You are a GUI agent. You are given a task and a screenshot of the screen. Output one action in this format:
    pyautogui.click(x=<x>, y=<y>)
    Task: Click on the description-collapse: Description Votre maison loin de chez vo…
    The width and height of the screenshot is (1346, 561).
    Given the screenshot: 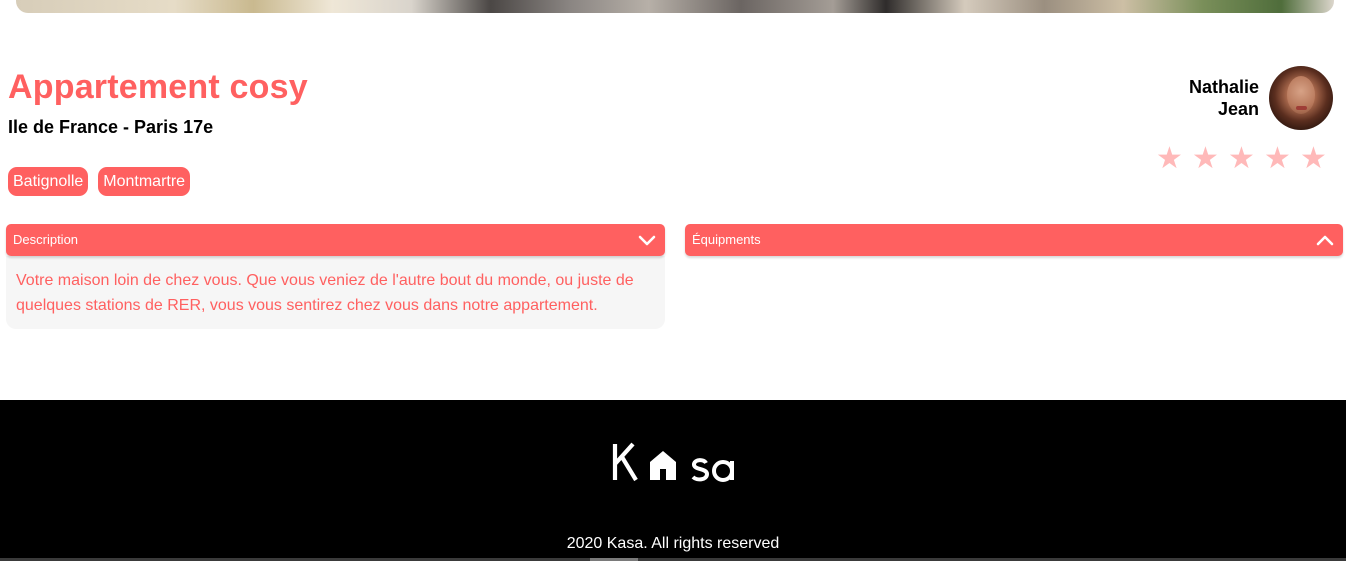 What is the action you would take?
    pyautogui.click(x=335, y=276)
    